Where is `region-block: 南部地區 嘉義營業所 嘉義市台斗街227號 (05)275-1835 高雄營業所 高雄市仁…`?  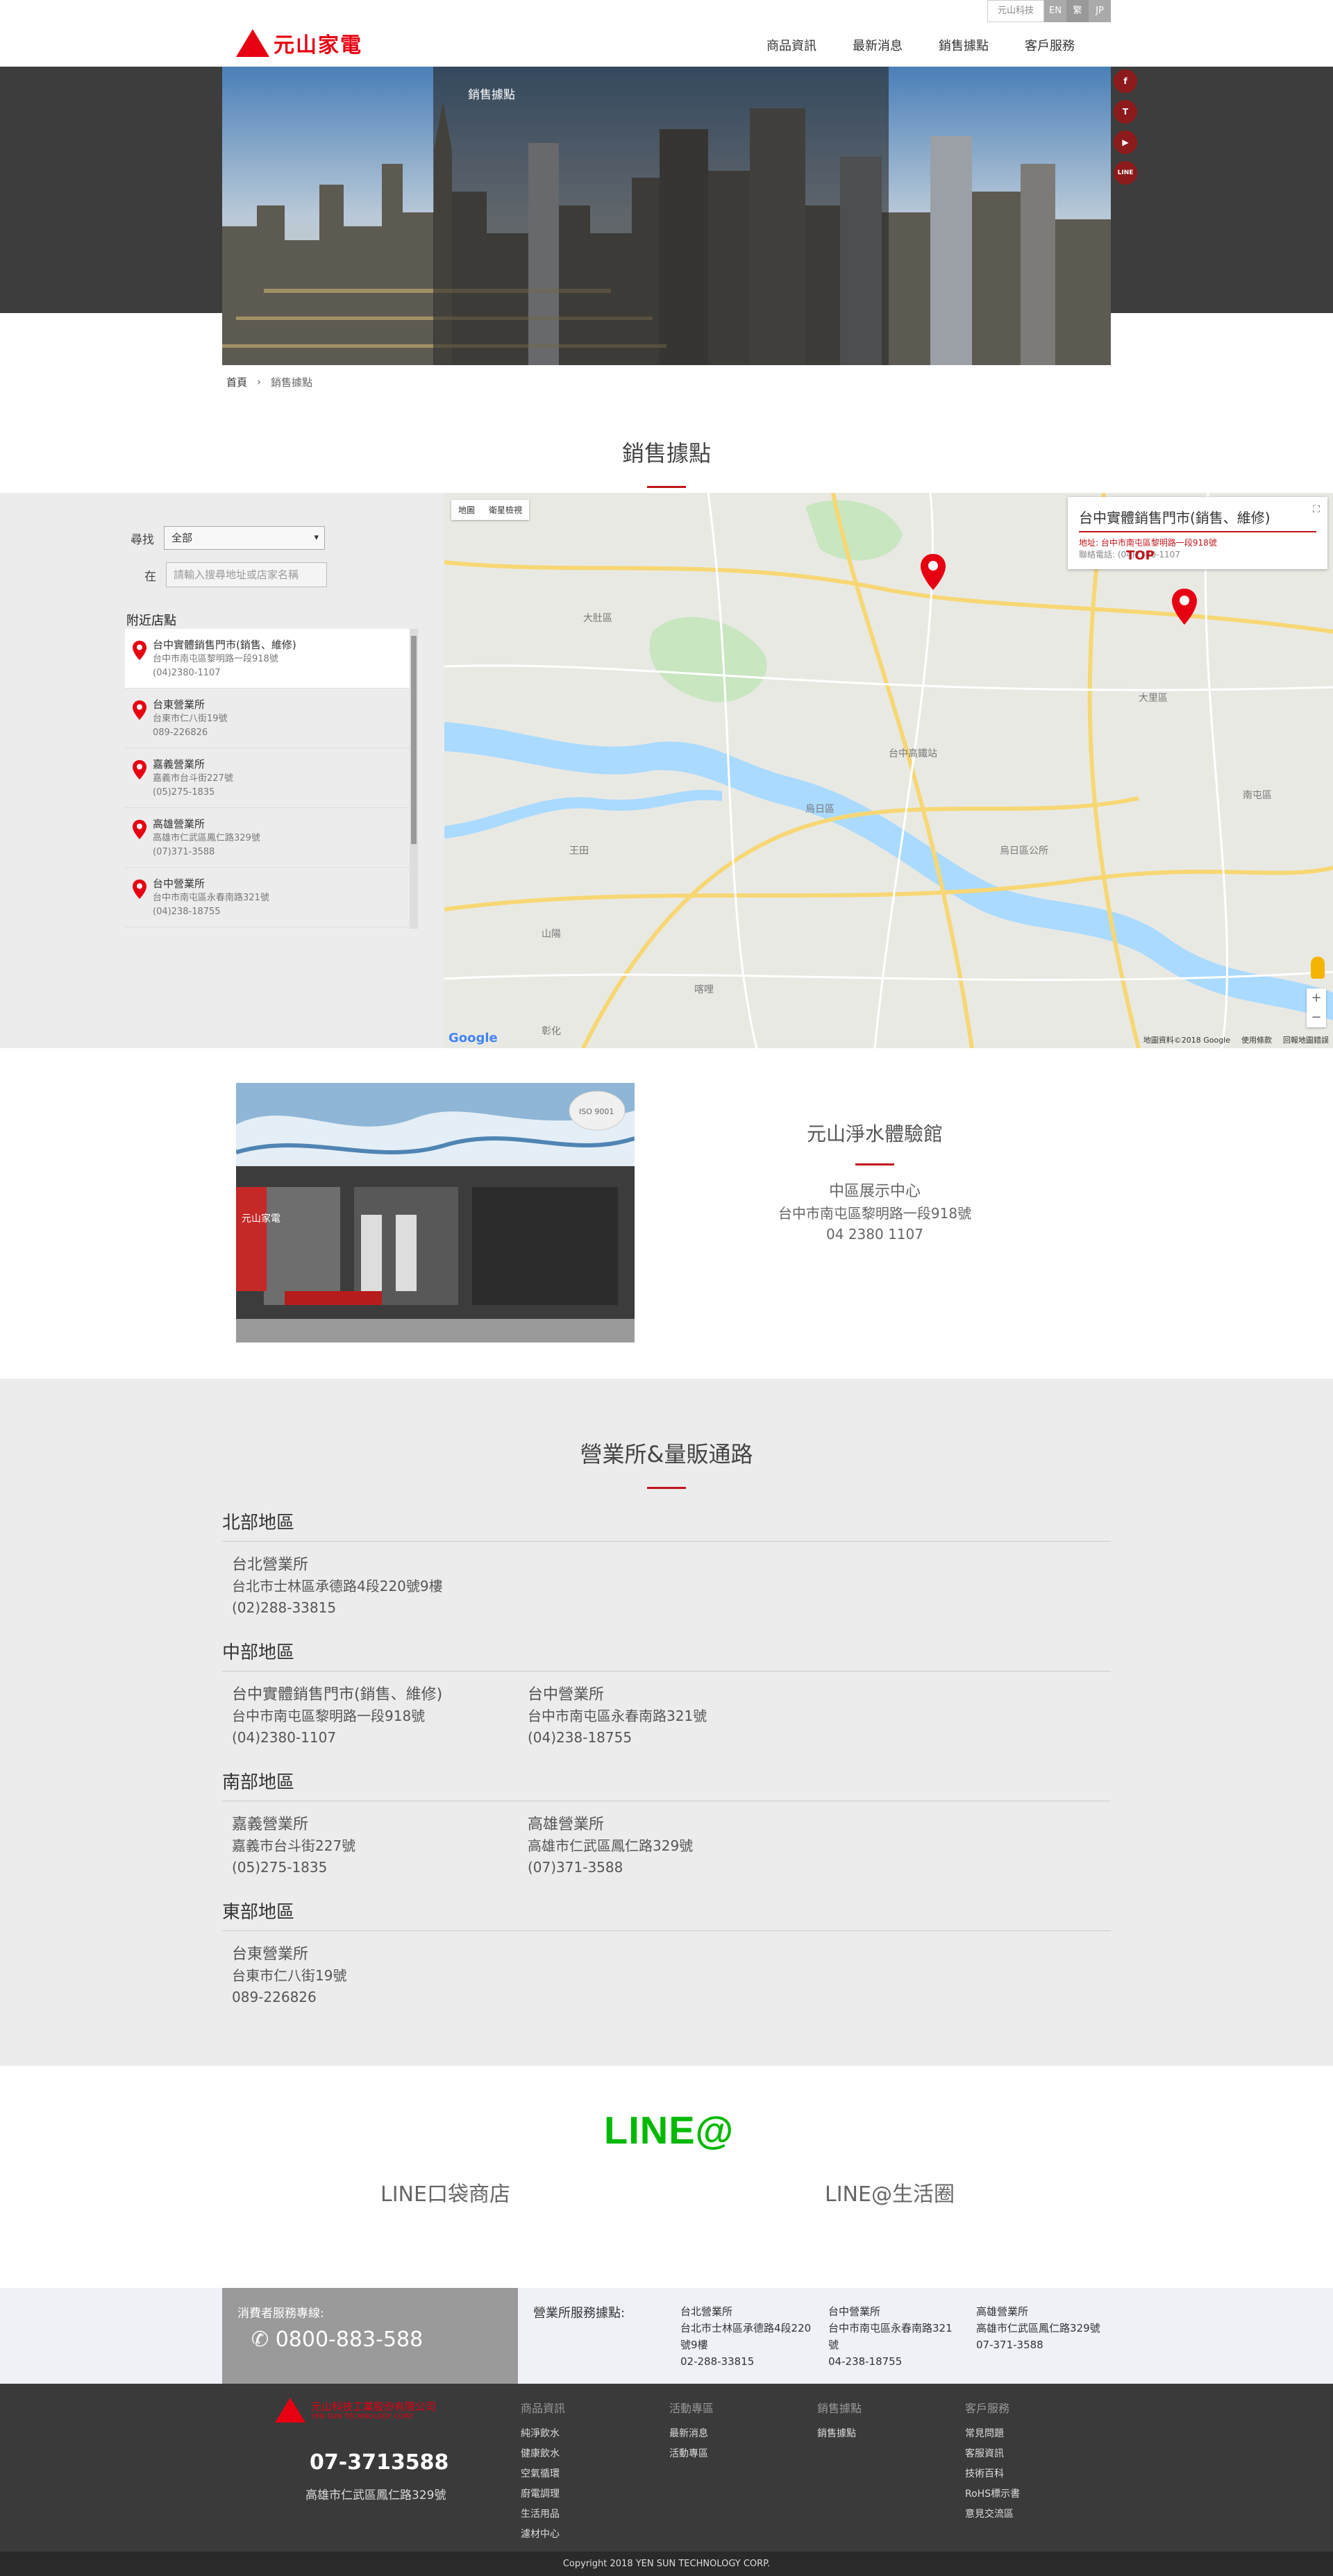
region-block: 南部地區 嘉義營業所 嘉義市台斗街227號 (05)275-1835 高雄營業所 高雄市仁… is located at coordinates (666, 1823).